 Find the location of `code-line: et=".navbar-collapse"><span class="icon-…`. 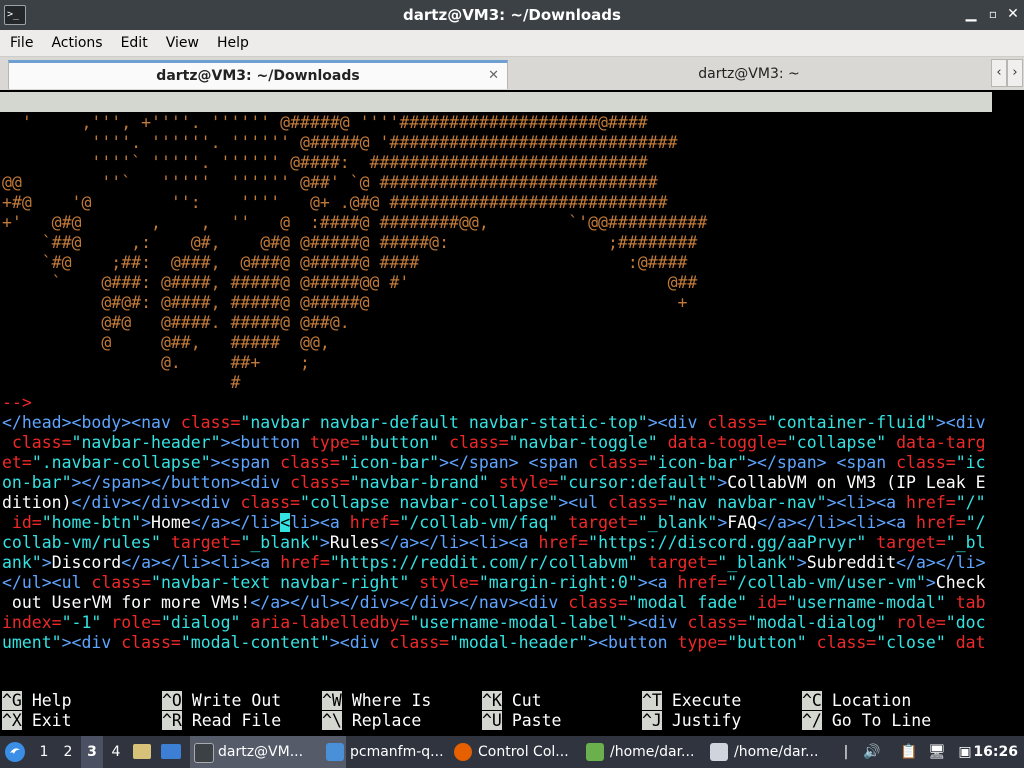

code-line: et=".navbar-collapse"><span class="icon-… is located at coordinates (494, 462).